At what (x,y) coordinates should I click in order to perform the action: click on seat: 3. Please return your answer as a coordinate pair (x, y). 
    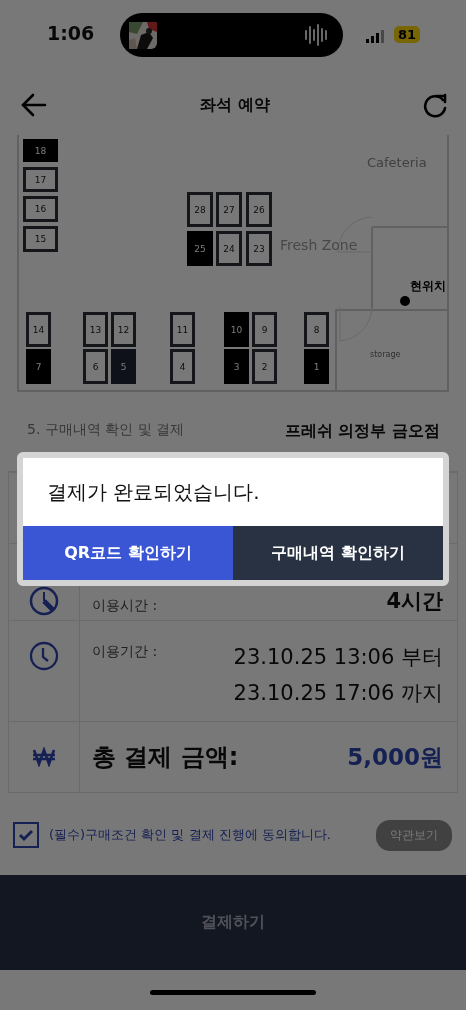
    Looking at the image, I should click on (236, 366).